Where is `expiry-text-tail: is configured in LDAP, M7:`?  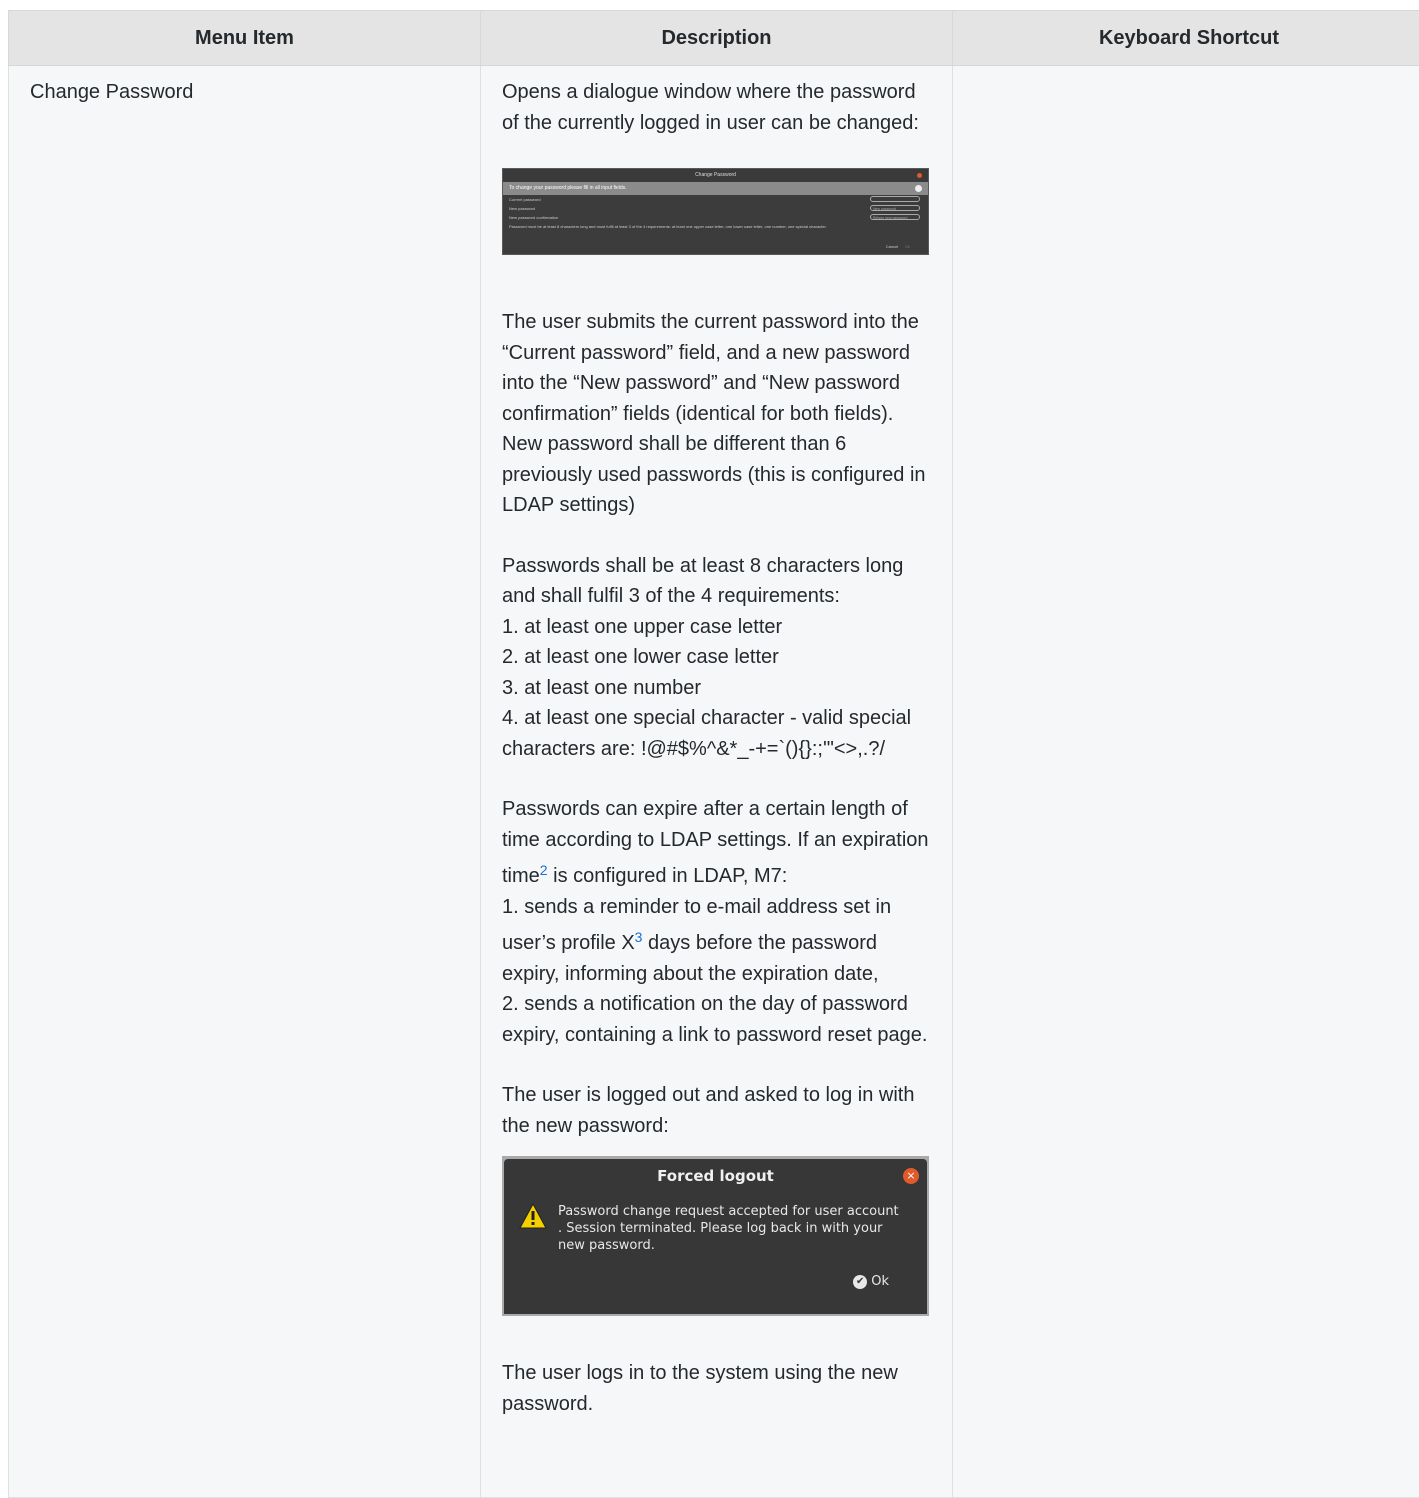 expiry-text-tail: is configured in LDAP, M7: is located at coordinates (668, 876).